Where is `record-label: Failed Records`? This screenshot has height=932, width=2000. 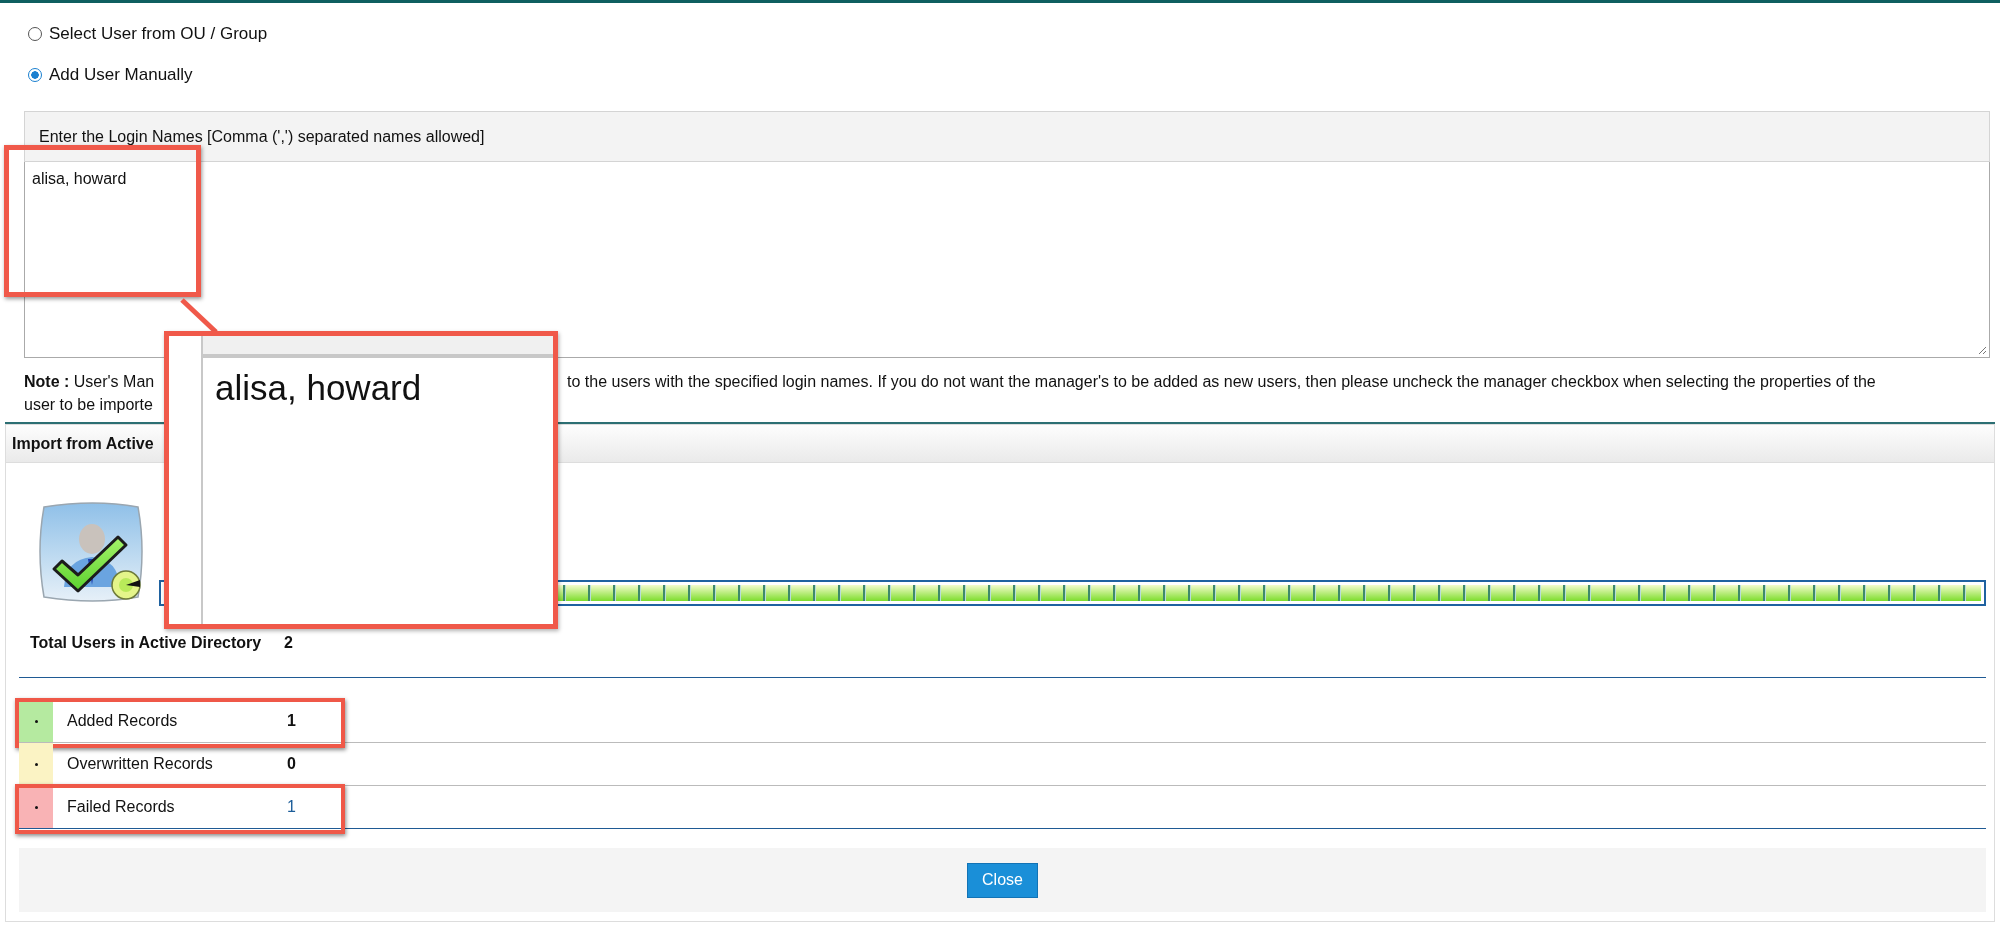 record-label: Failed Records is located at coordinates (121, 807).